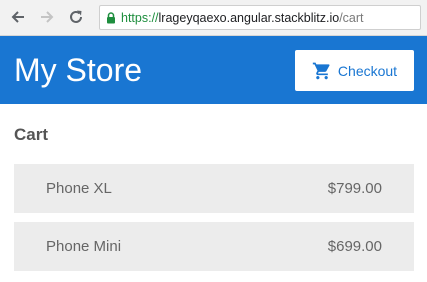 The height and width of the screenshot is (282, 427). Describe the element at coordinates (351, 17) in the screenshot. I see `url-path: /cart` at that location.